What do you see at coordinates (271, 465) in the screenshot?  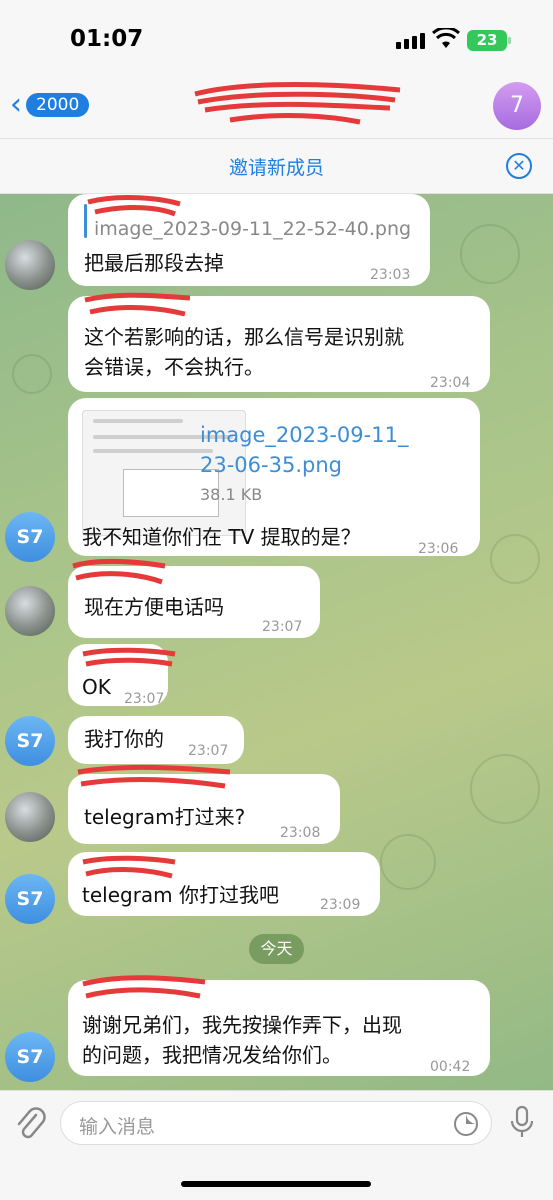 I see `file-name-line: 23-06-35.png` at bounding box center [271, 465].